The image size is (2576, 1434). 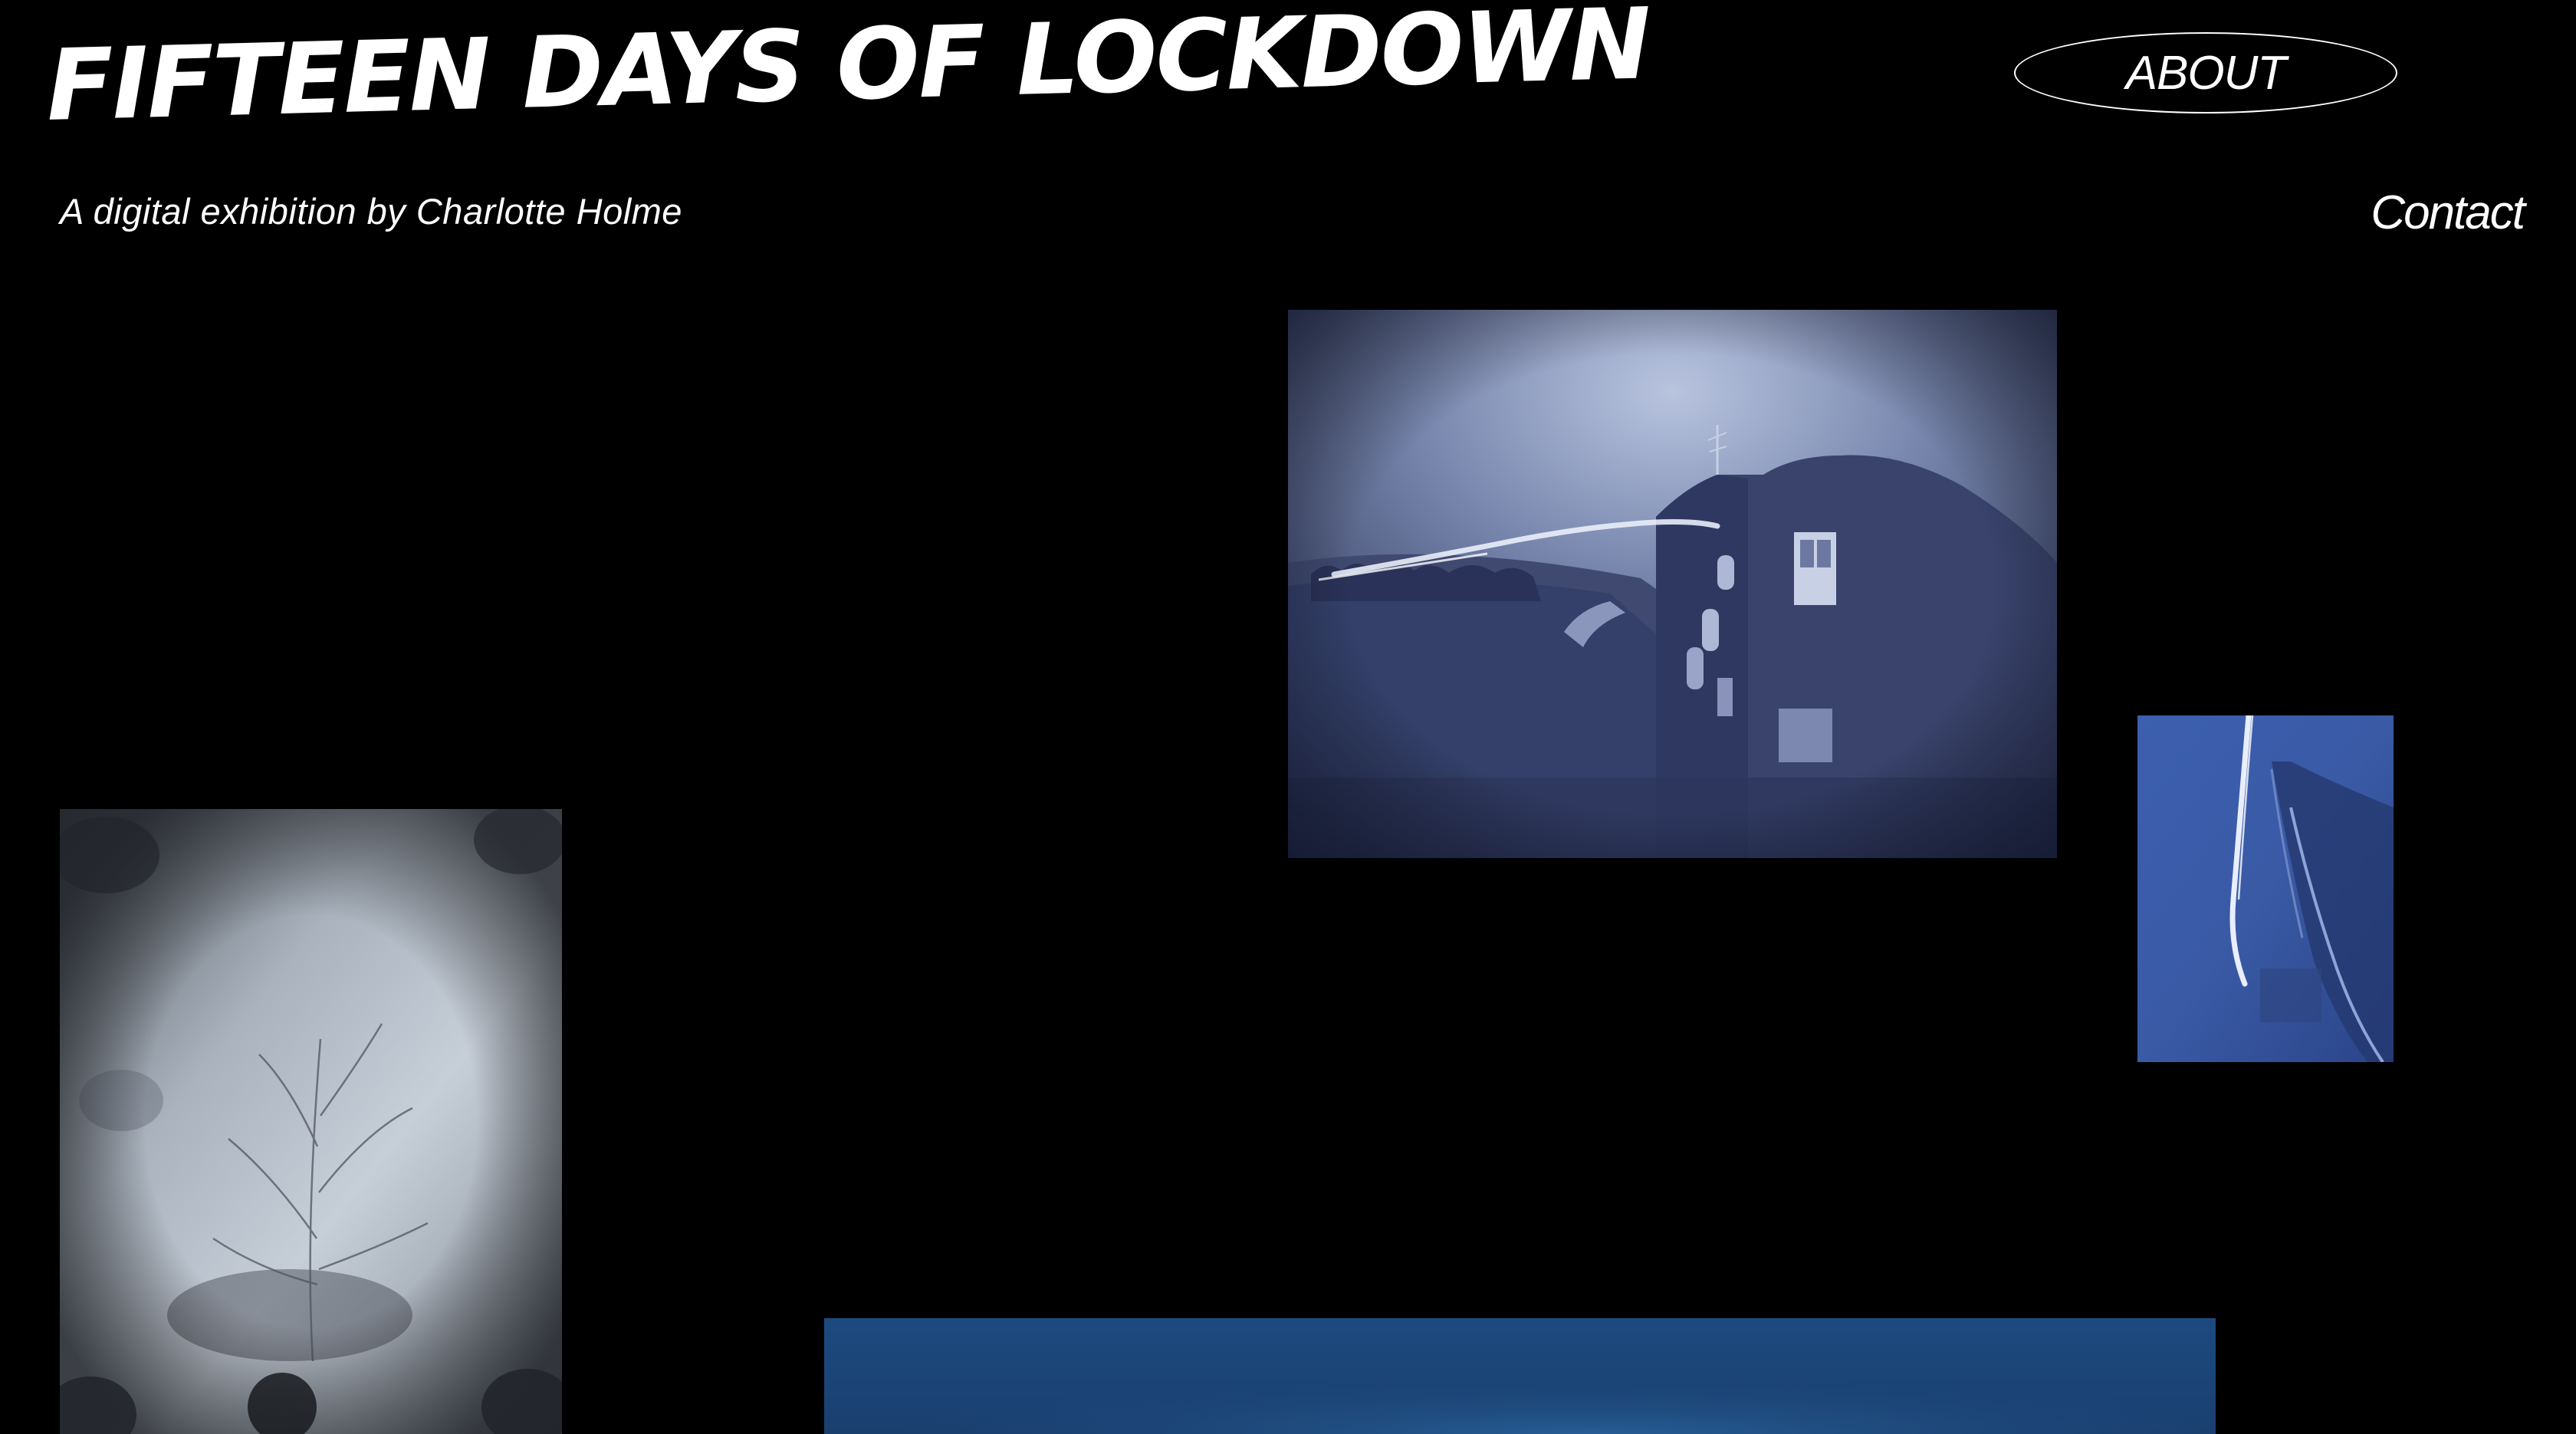 I want to click on photo-plant-shadow-image, so click(x=311, y=1121).